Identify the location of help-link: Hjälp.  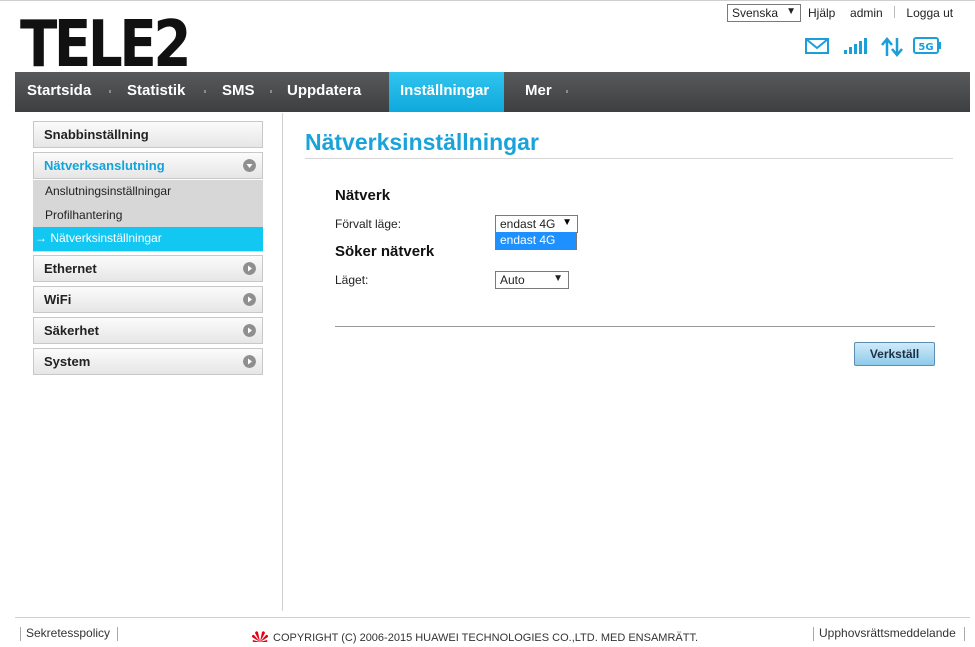
(821, 13).